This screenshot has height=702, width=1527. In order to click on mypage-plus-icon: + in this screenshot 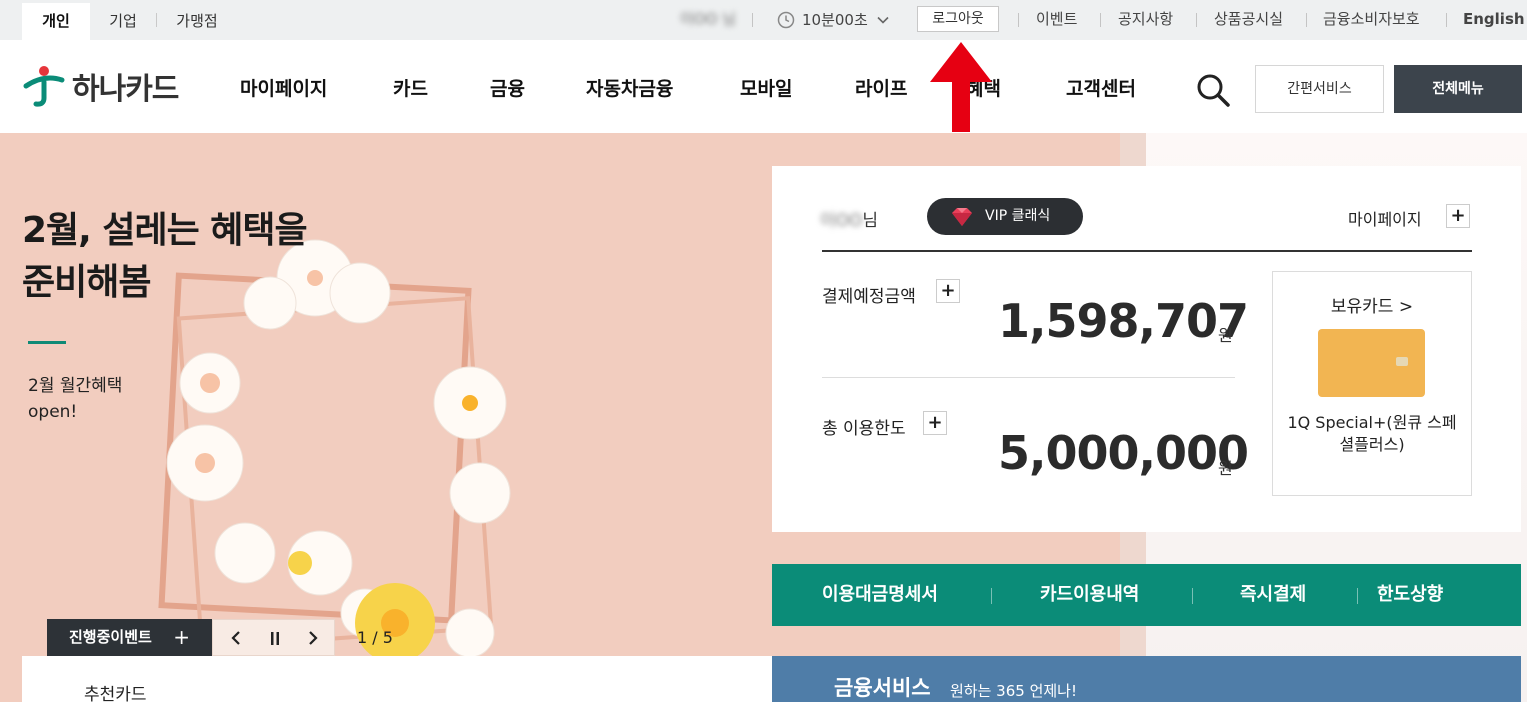, I will do `click(1458, 216)`.